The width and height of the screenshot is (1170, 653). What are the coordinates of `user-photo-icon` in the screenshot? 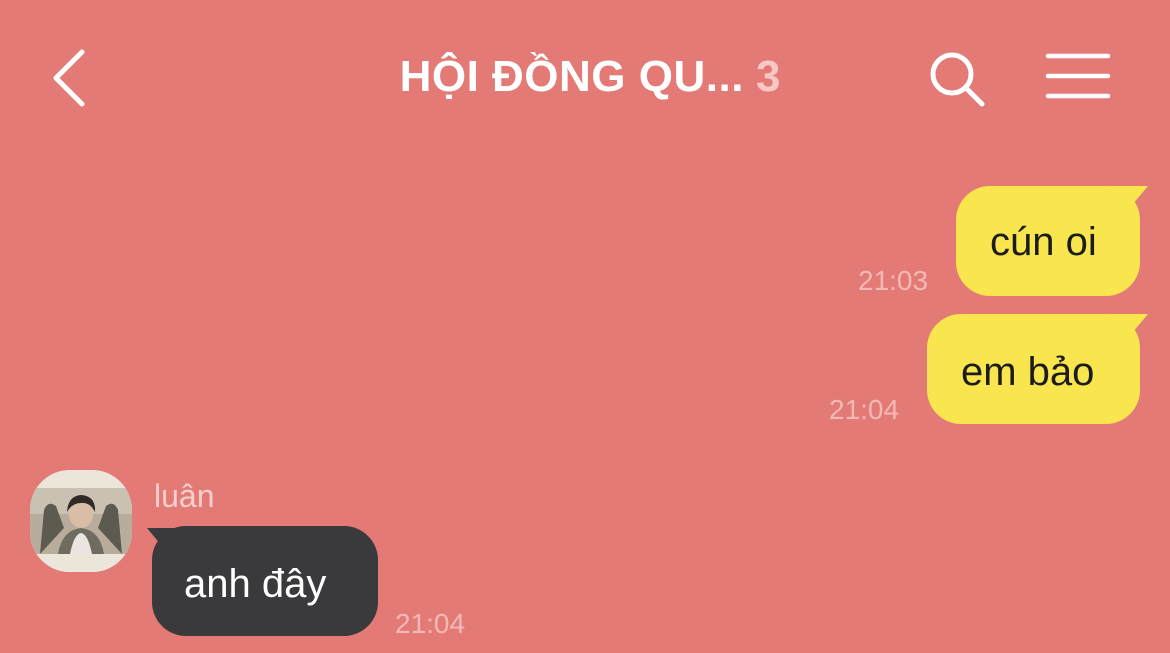 It's located at (81, 521).